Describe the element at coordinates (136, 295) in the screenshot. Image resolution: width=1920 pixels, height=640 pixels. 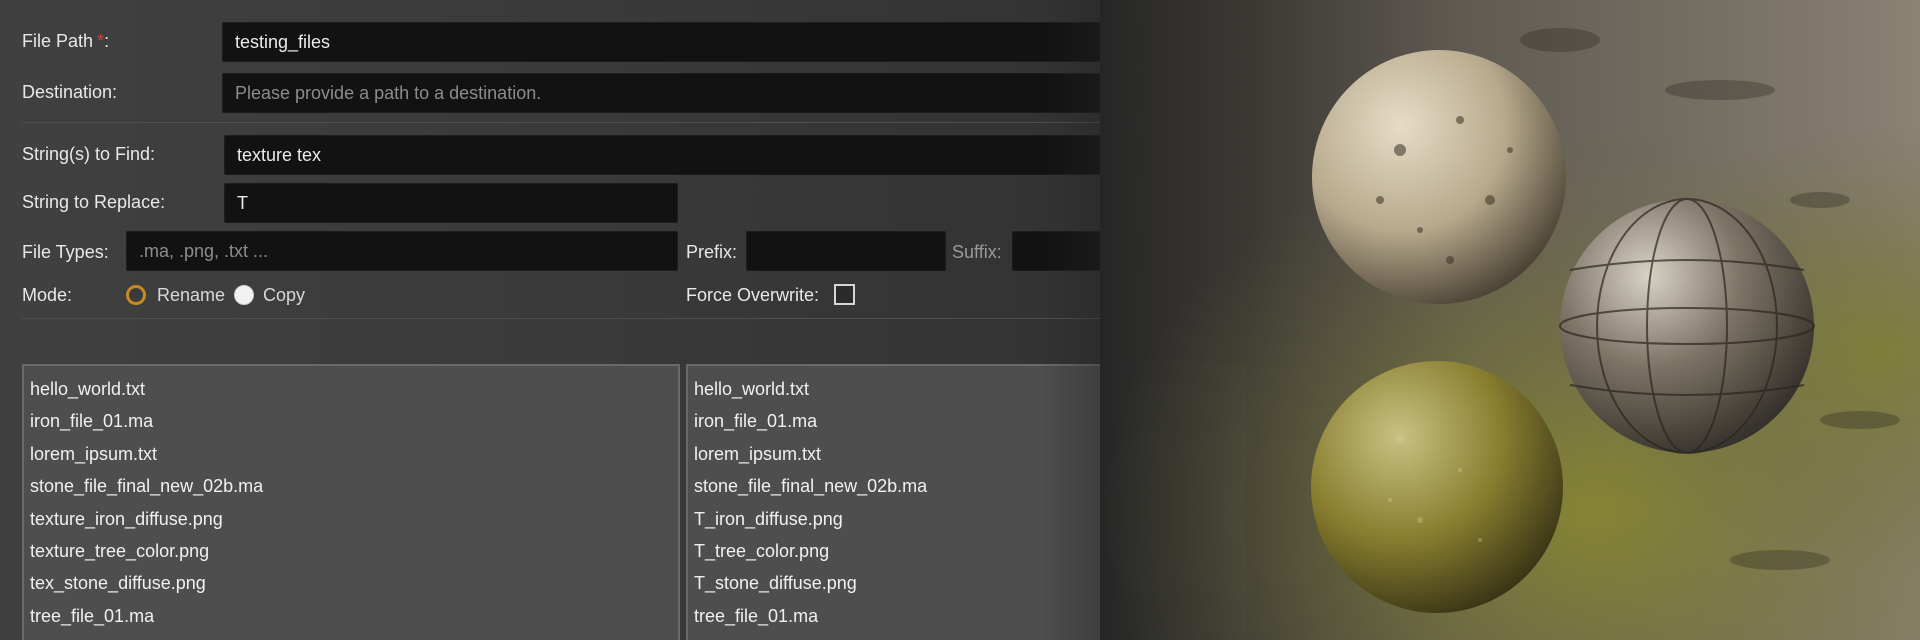
I see `rename-radio` at that location.